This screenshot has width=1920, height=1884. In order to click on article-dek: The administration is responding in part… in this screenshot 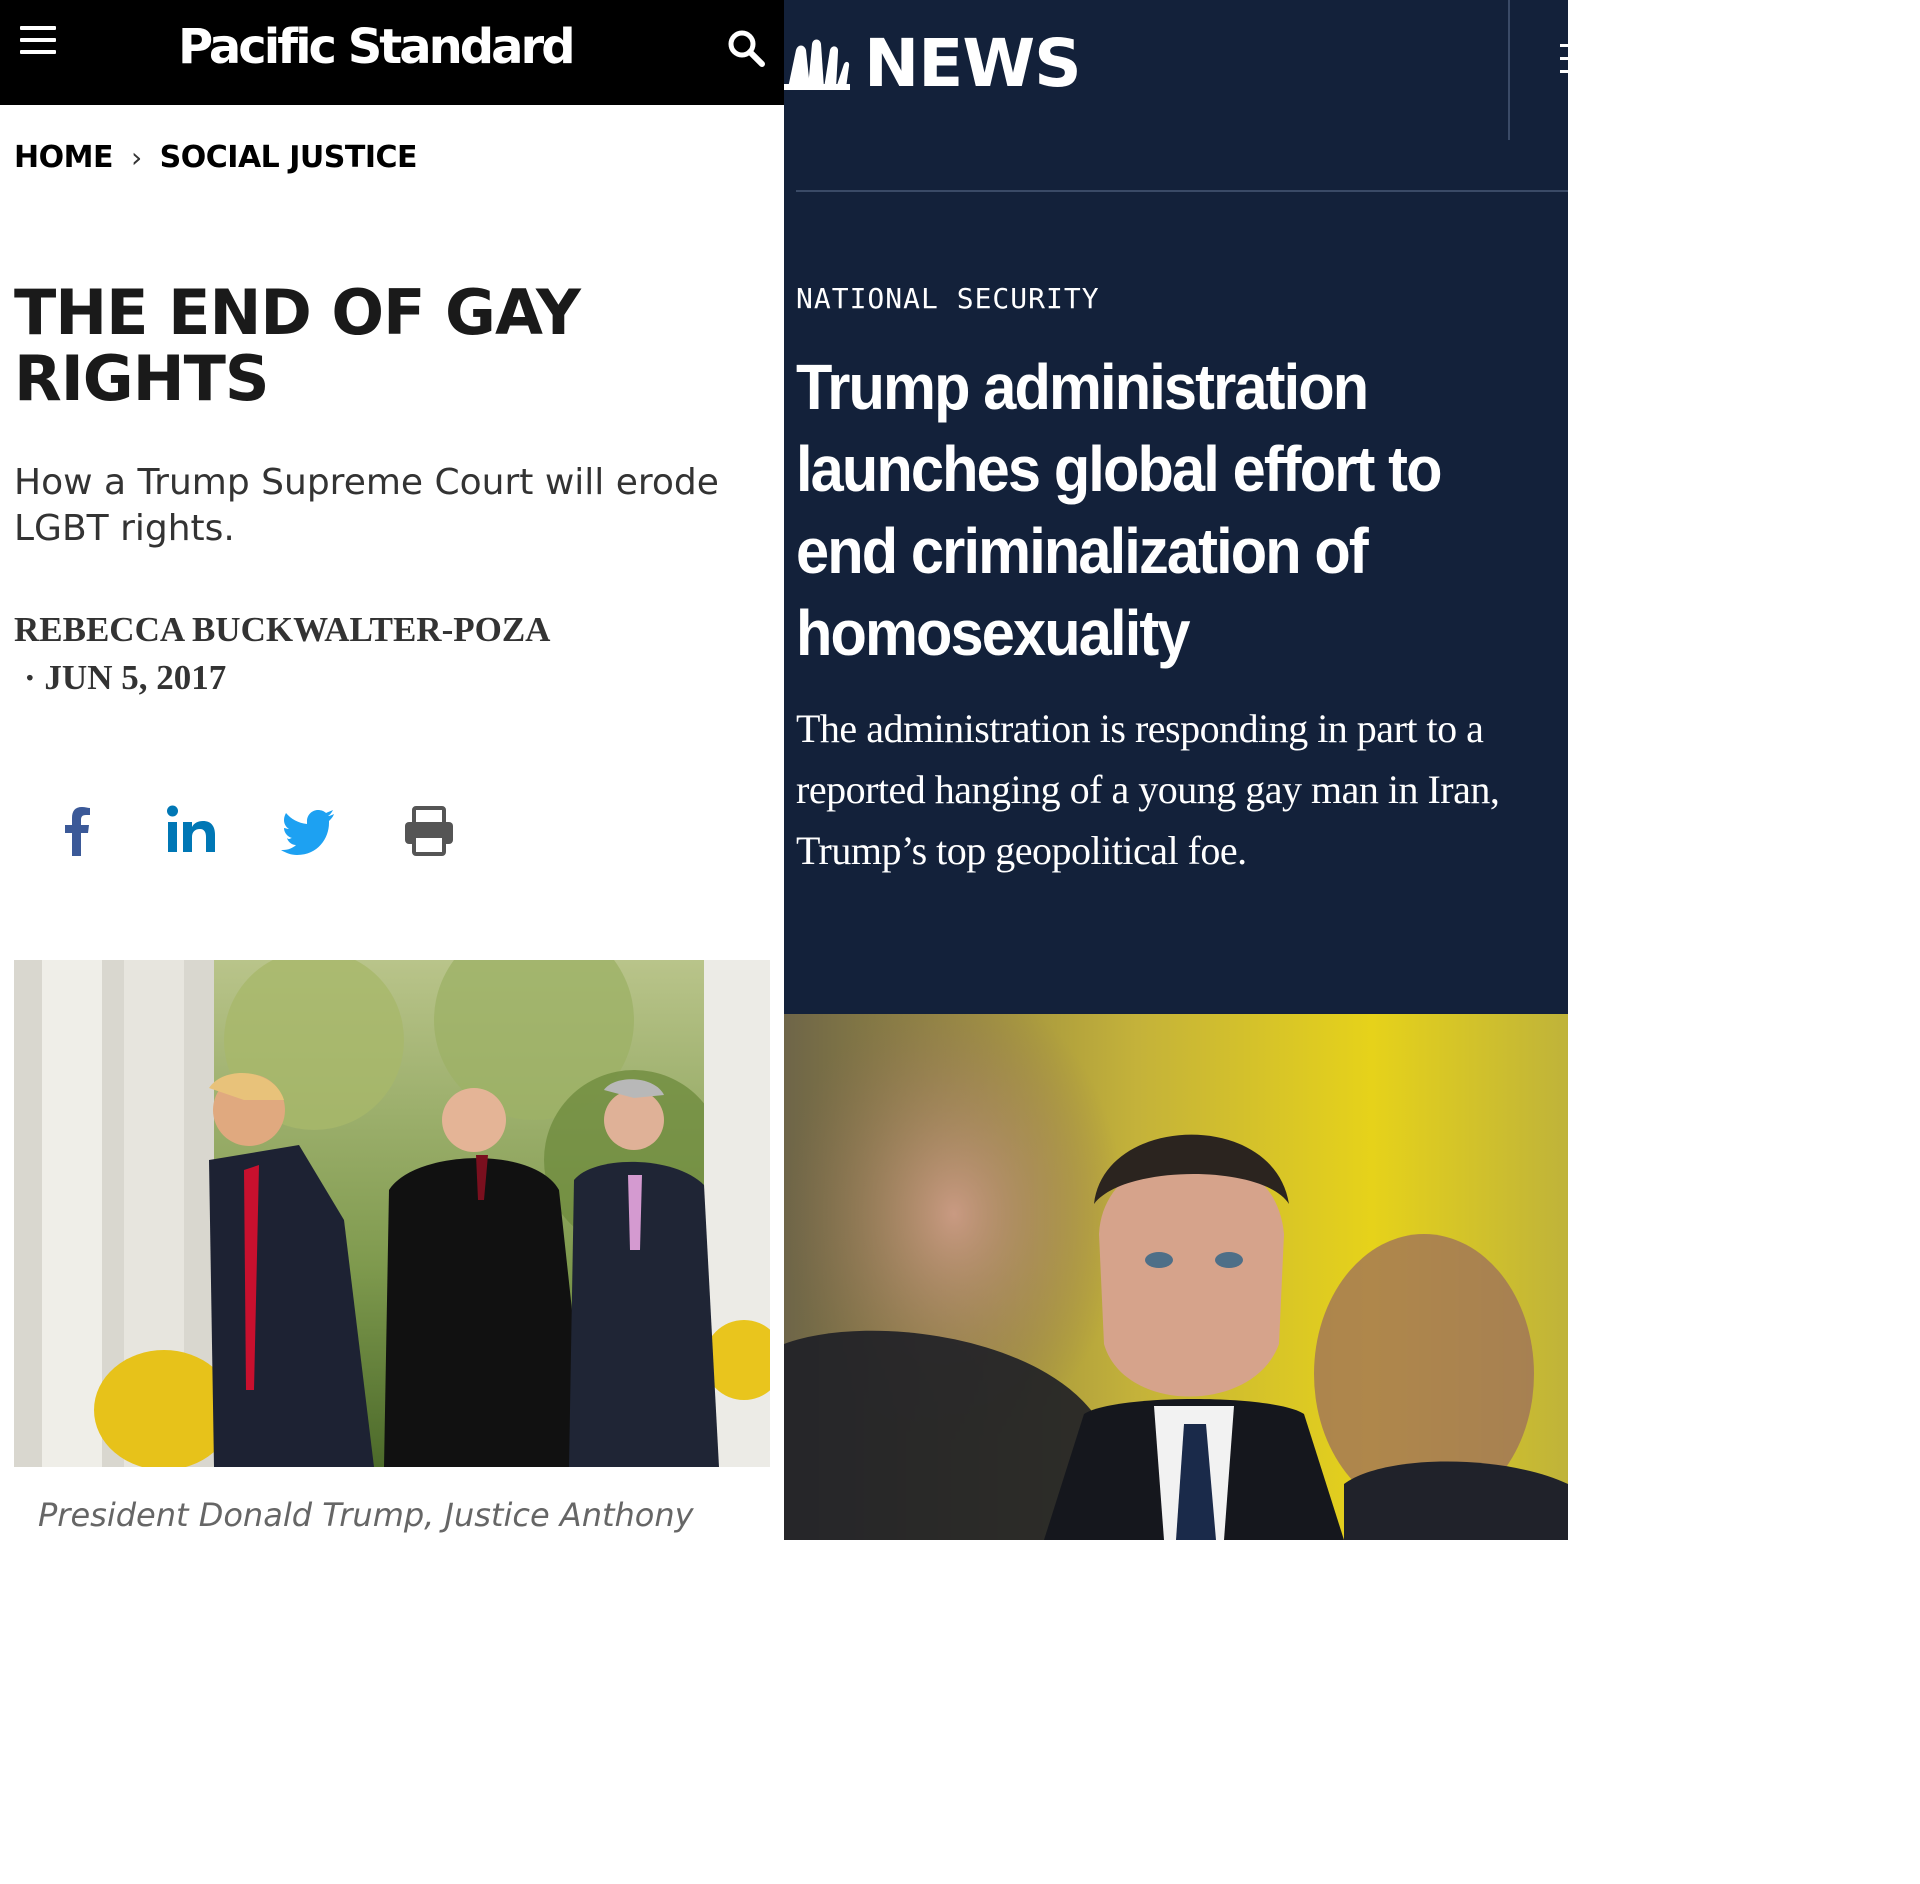, I will do `click(1148, 789)`.